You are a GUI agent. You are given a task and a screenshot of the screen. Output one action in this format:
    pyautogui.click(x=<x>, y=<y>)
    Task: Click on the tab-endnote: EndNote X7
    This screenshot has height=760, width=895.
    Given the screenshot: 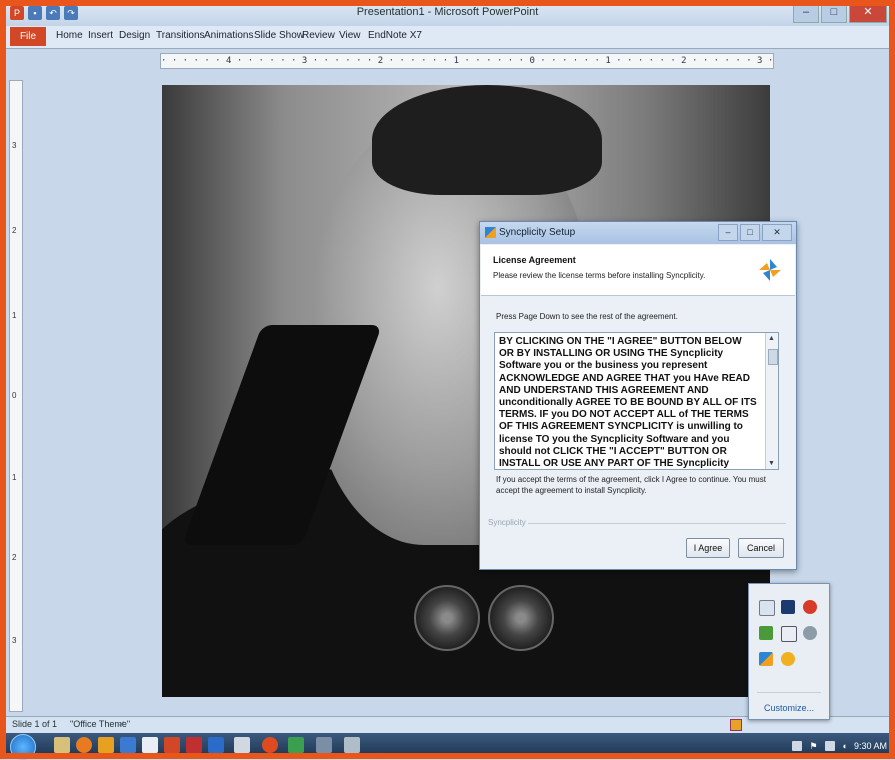 What is the action you would take?
    pyautogui.click(x=395, y=35)
    